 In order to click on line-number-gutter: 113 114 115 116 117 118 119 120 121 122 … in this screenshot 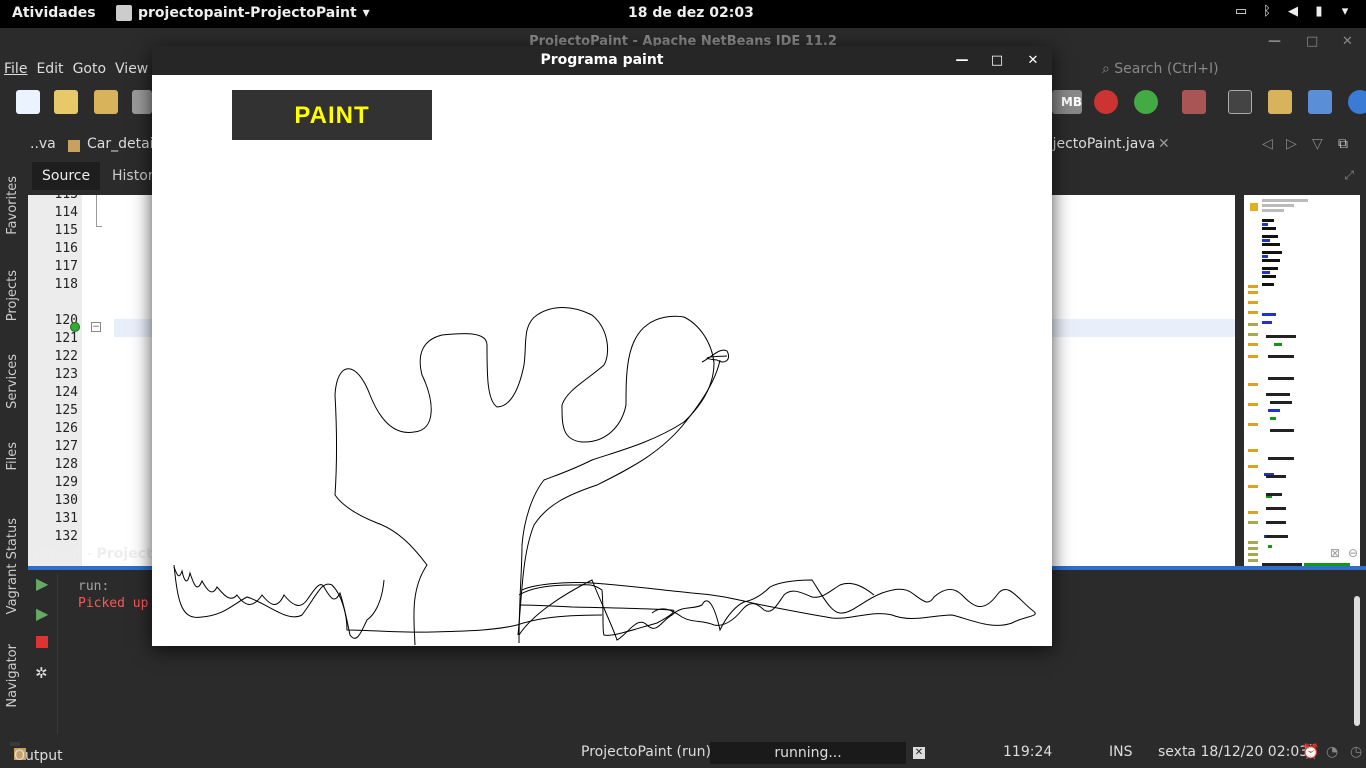, I will do `click(55, 381)`.